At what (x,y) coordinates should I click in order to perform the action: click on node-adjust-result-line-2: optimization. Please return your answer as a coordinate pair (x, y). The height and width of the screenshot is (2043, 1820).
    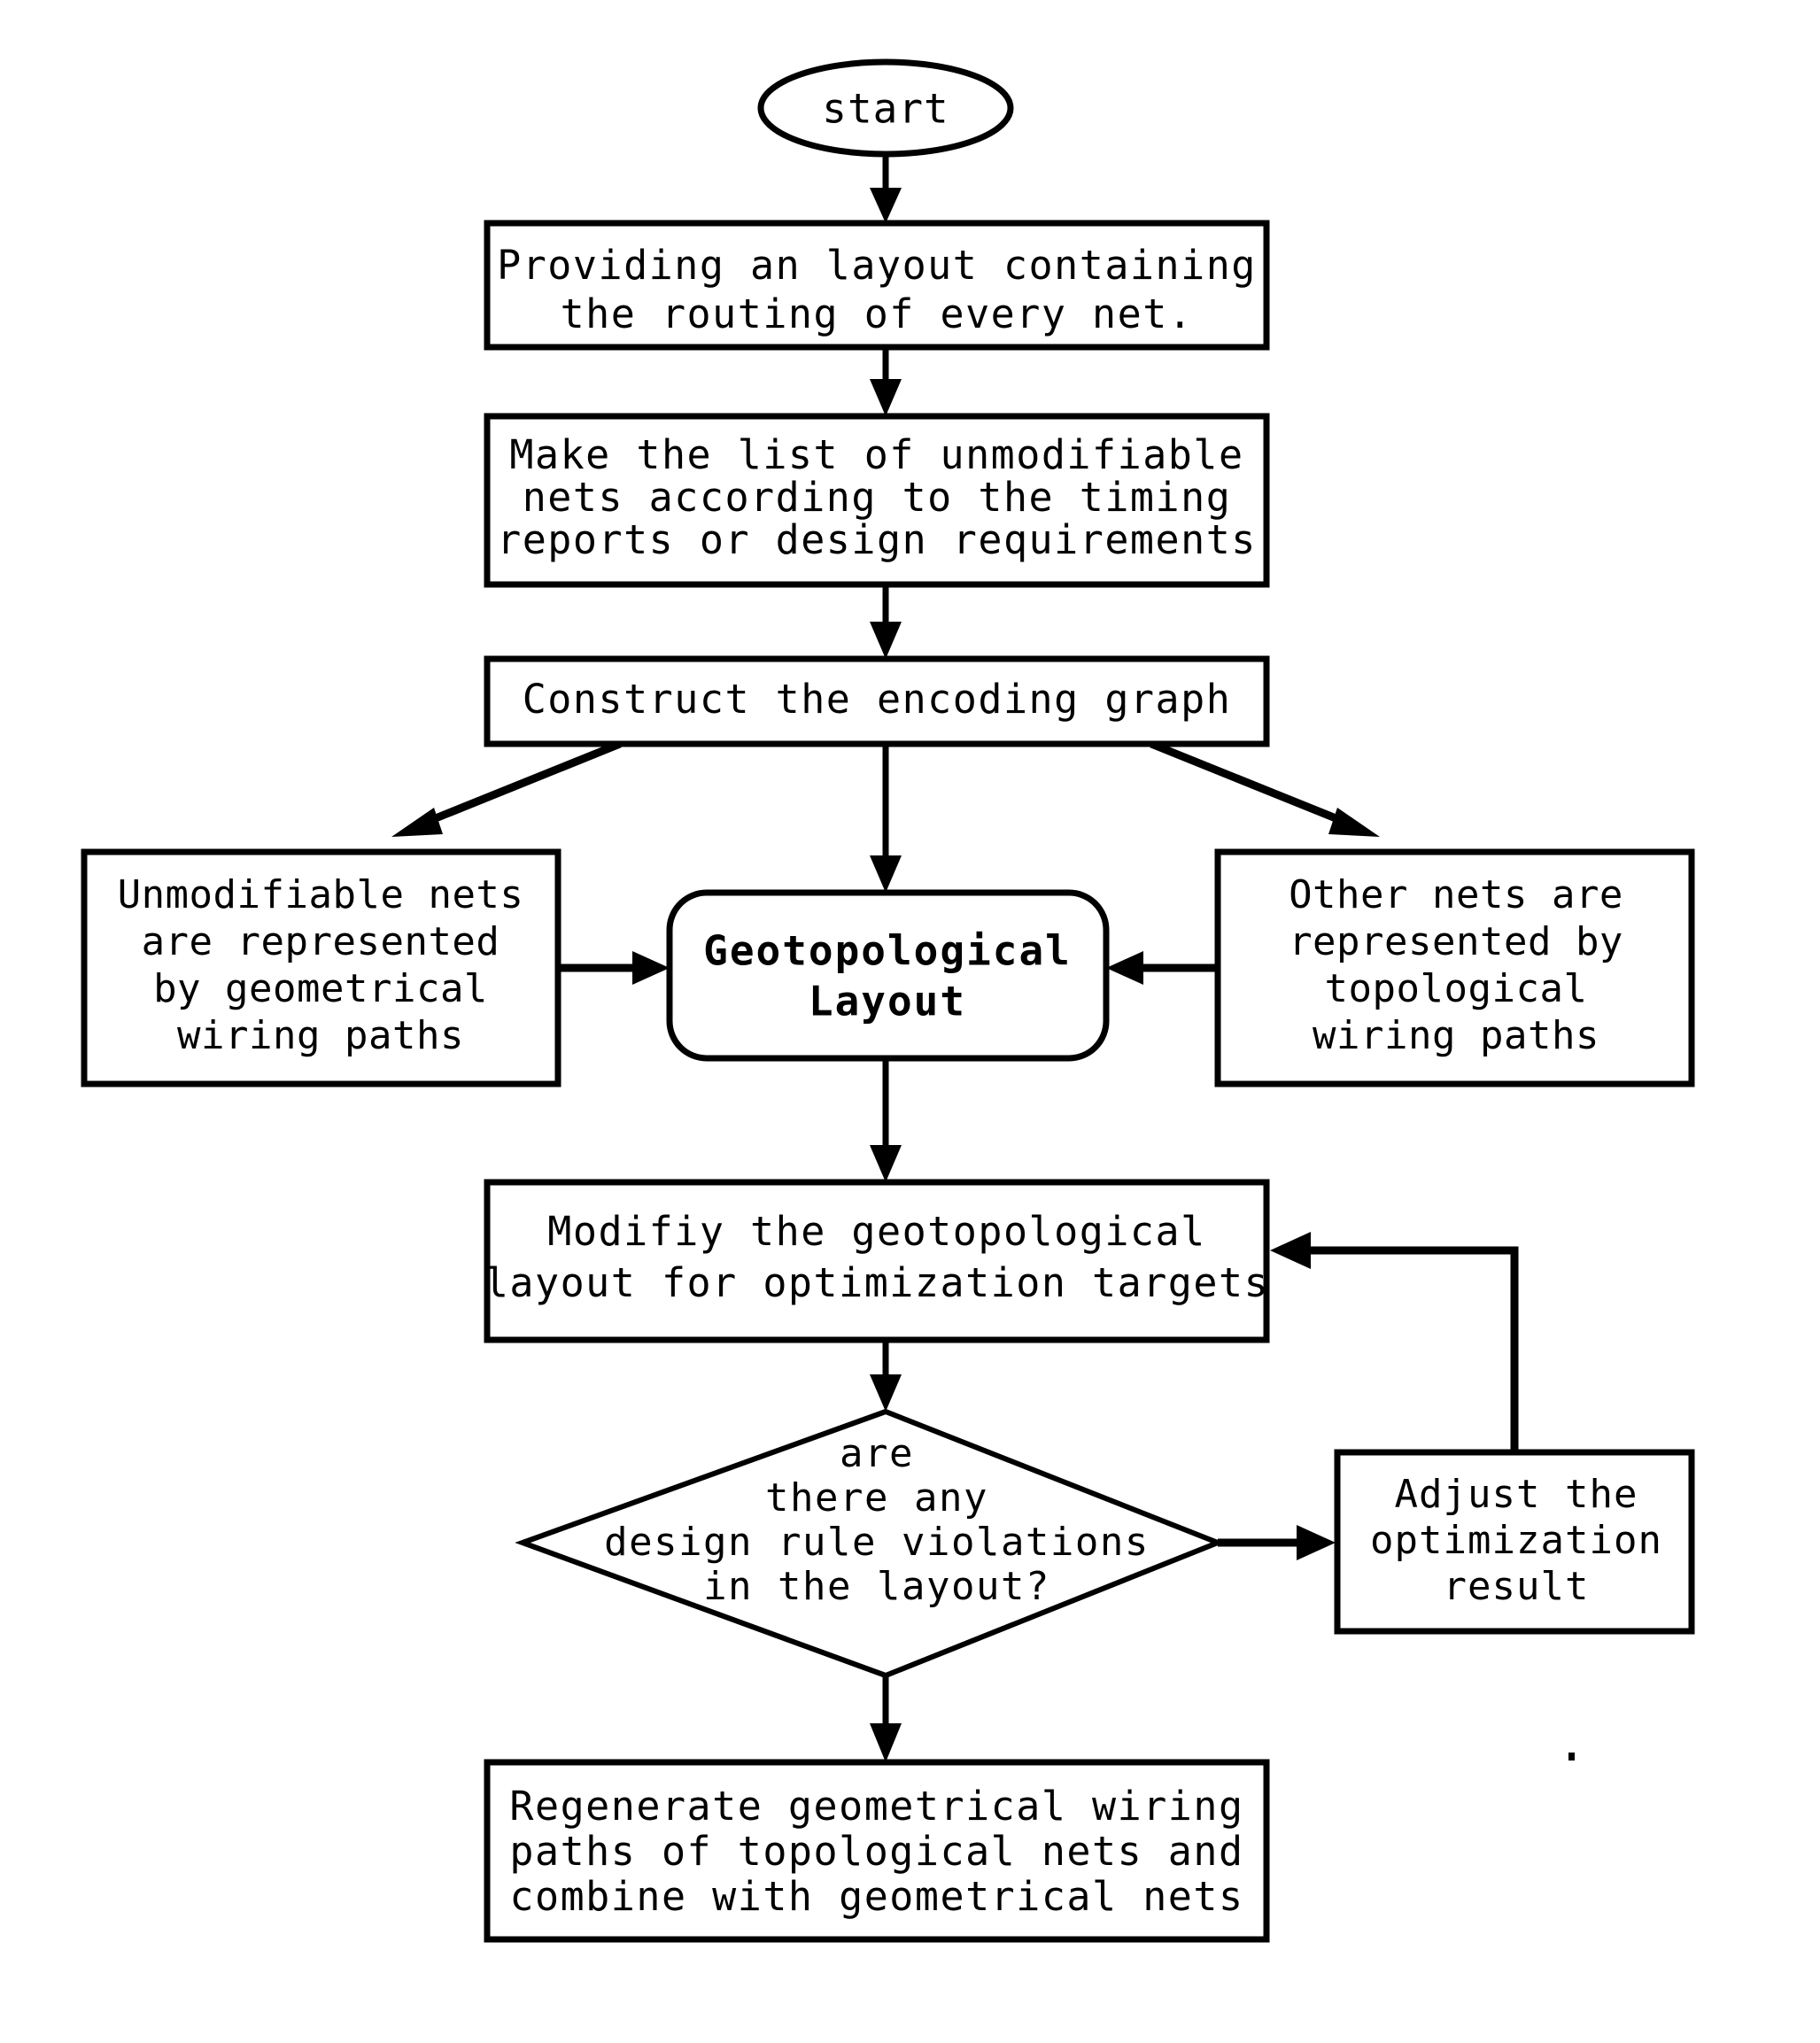
    Looking at the image, I should click on (1516, 1540).